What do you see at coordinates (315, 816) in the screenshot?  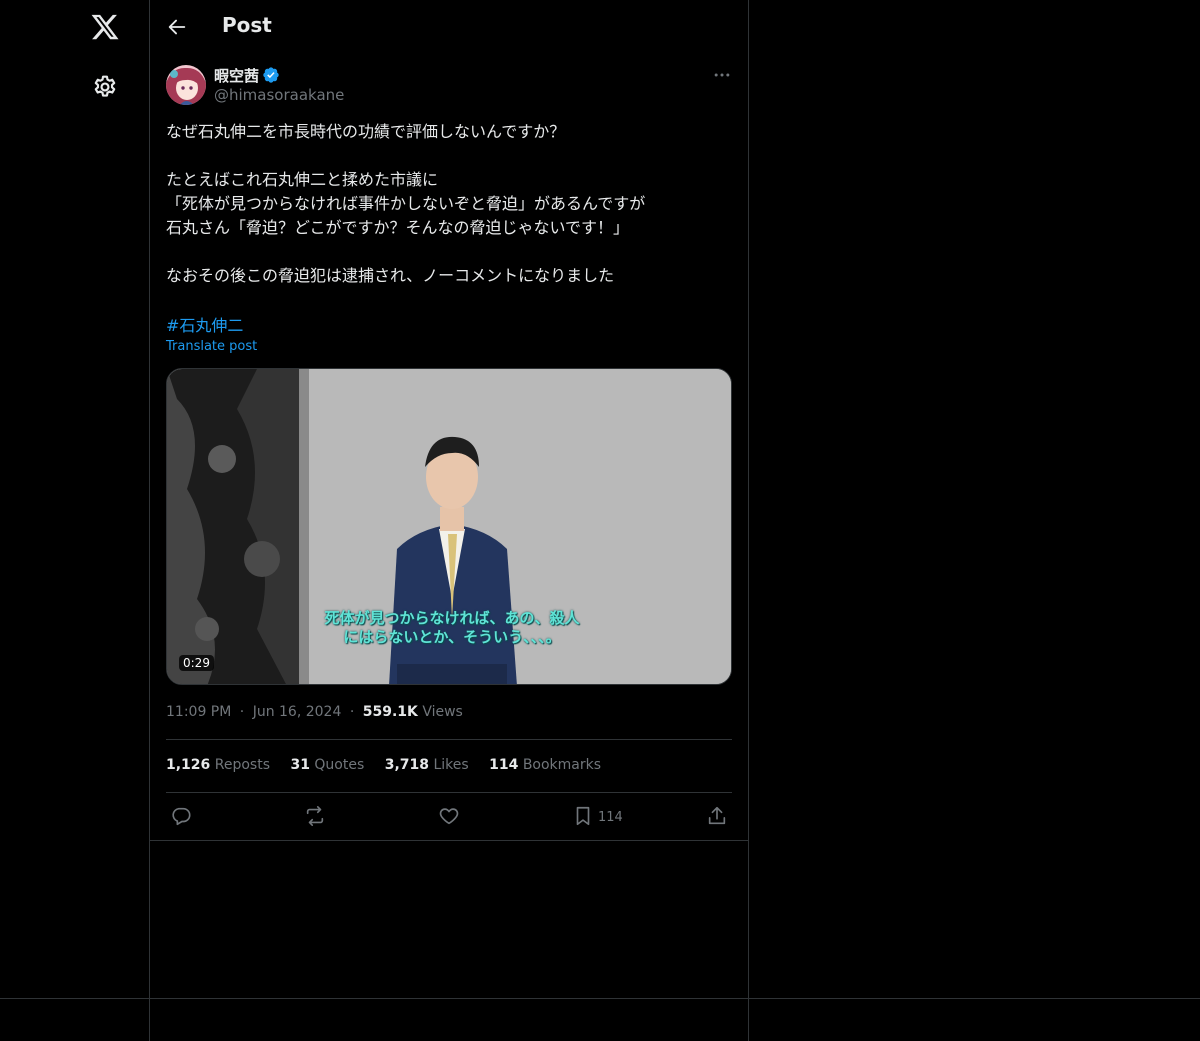 I see `repost-icon` at bounding box center [315, 816].